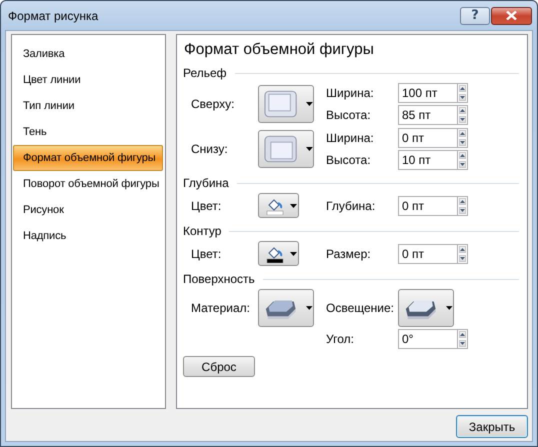 This screenshot has width=538, height=447. Describe the element at coordinates (88, 158) in the screenshot. I see `sidebar-item: Формат объемной фигуры` at that location.